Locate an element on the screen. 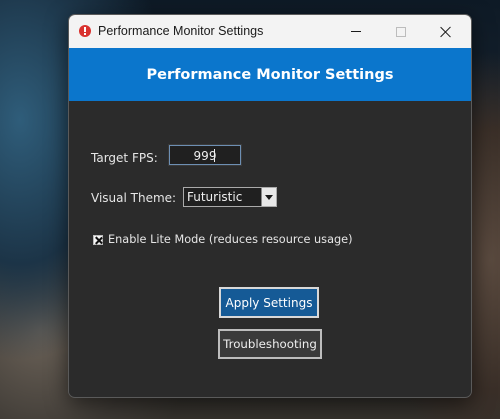 The image size is (500, 419). theme-select-value: Futuristic is located at coordinates (215, 197).